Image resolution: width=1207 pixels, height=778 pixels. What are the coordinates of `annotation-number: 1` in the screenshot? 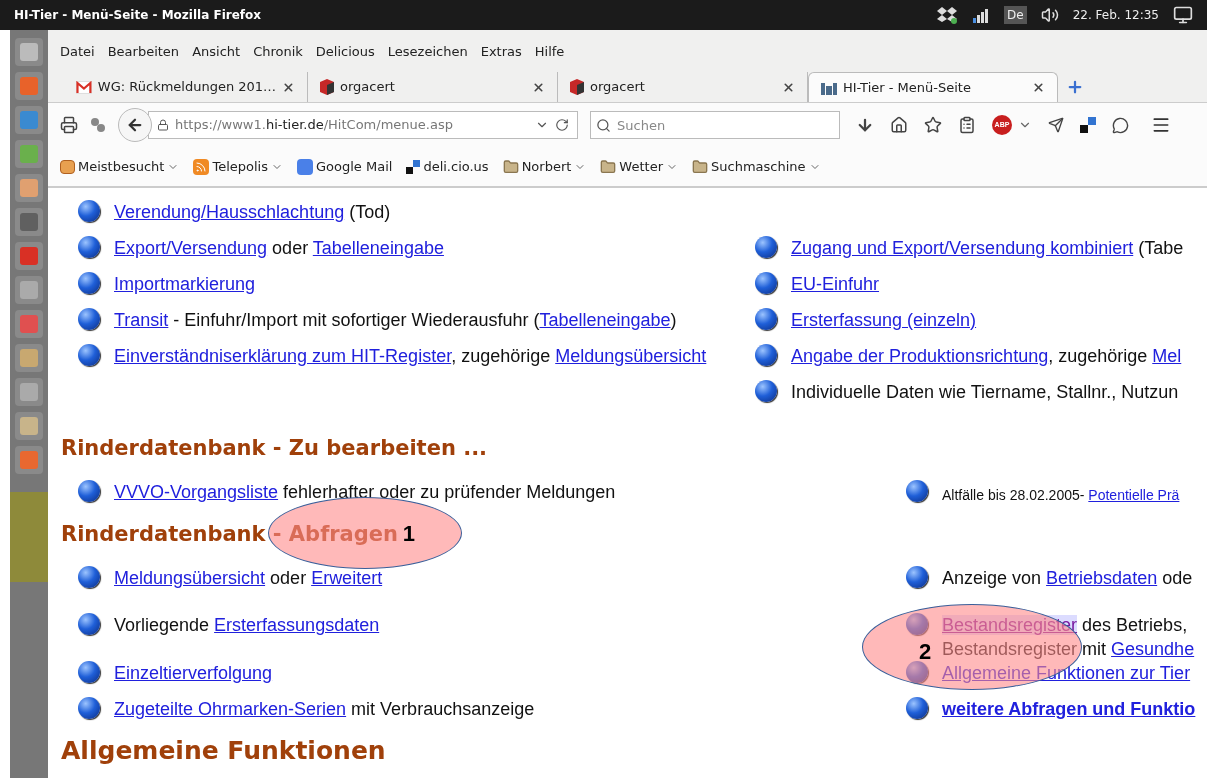 It's located at (408, 533).